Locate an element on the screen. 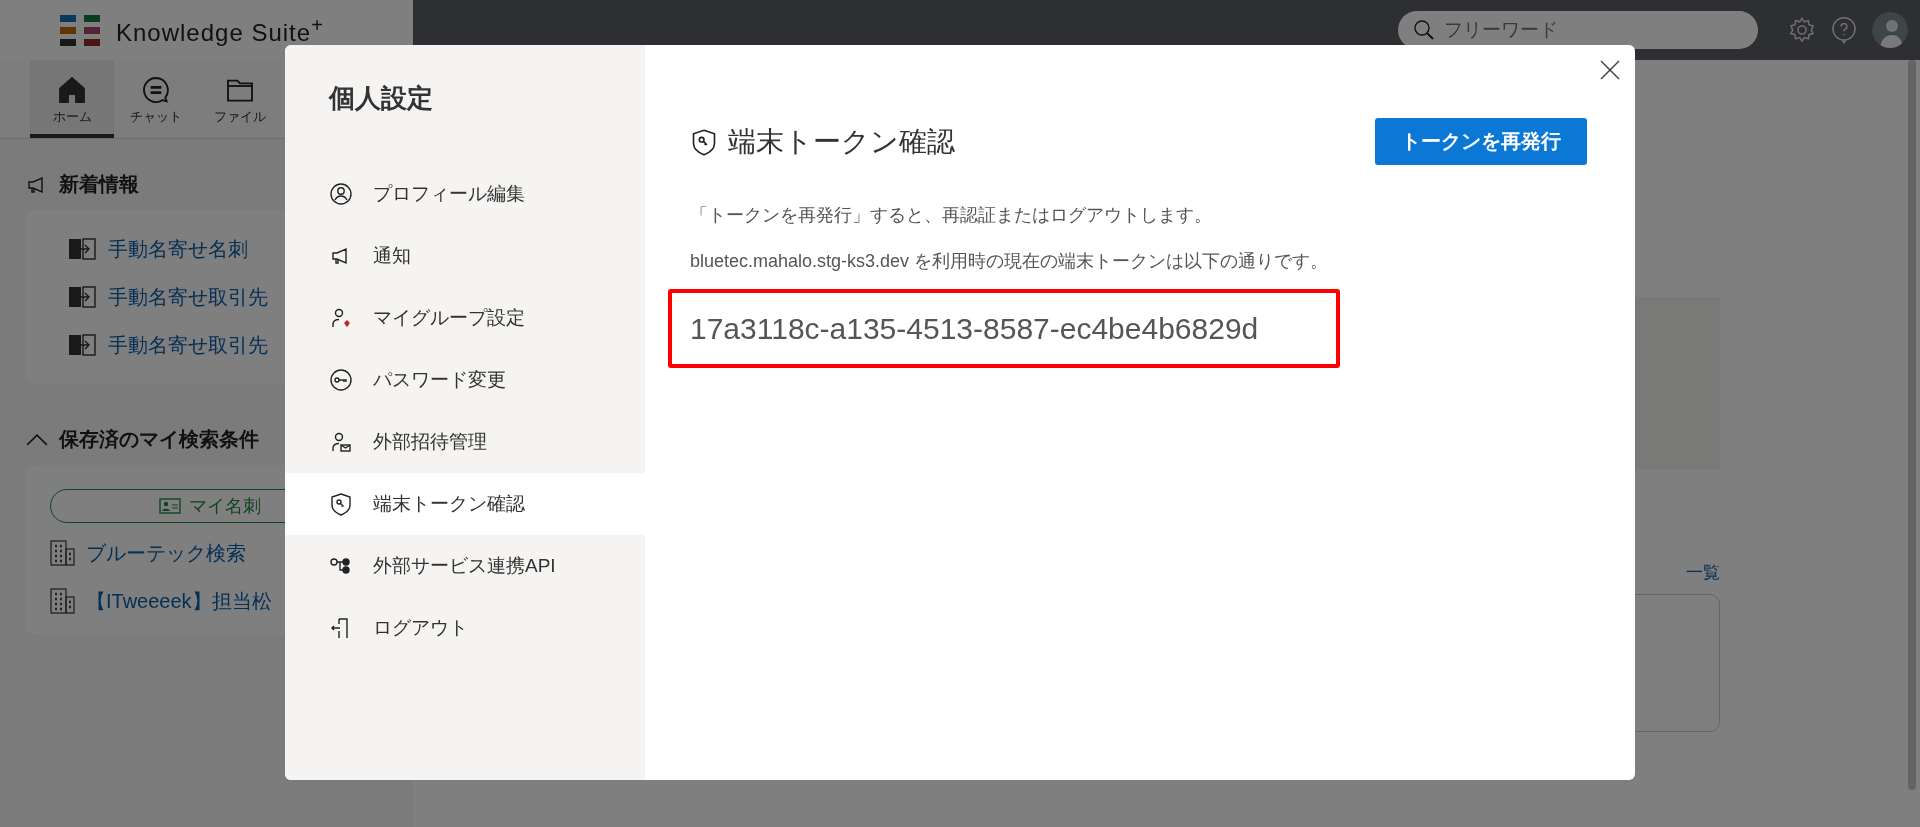 This screenshot has height=827, width=1920. help-icon is located at coordinates (1844, 30).